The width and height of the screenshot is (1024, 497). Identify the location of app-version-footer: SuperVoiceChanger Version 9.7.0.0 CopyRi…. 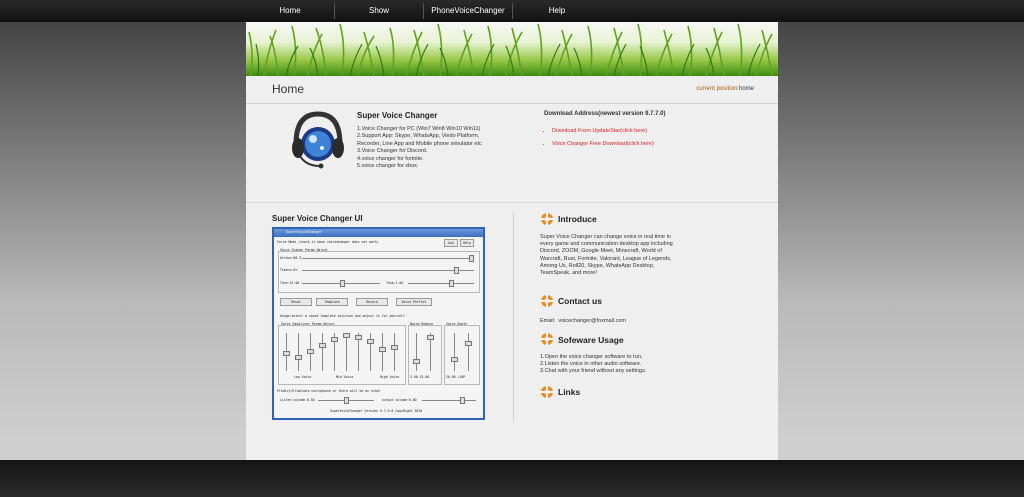
(376, 411).